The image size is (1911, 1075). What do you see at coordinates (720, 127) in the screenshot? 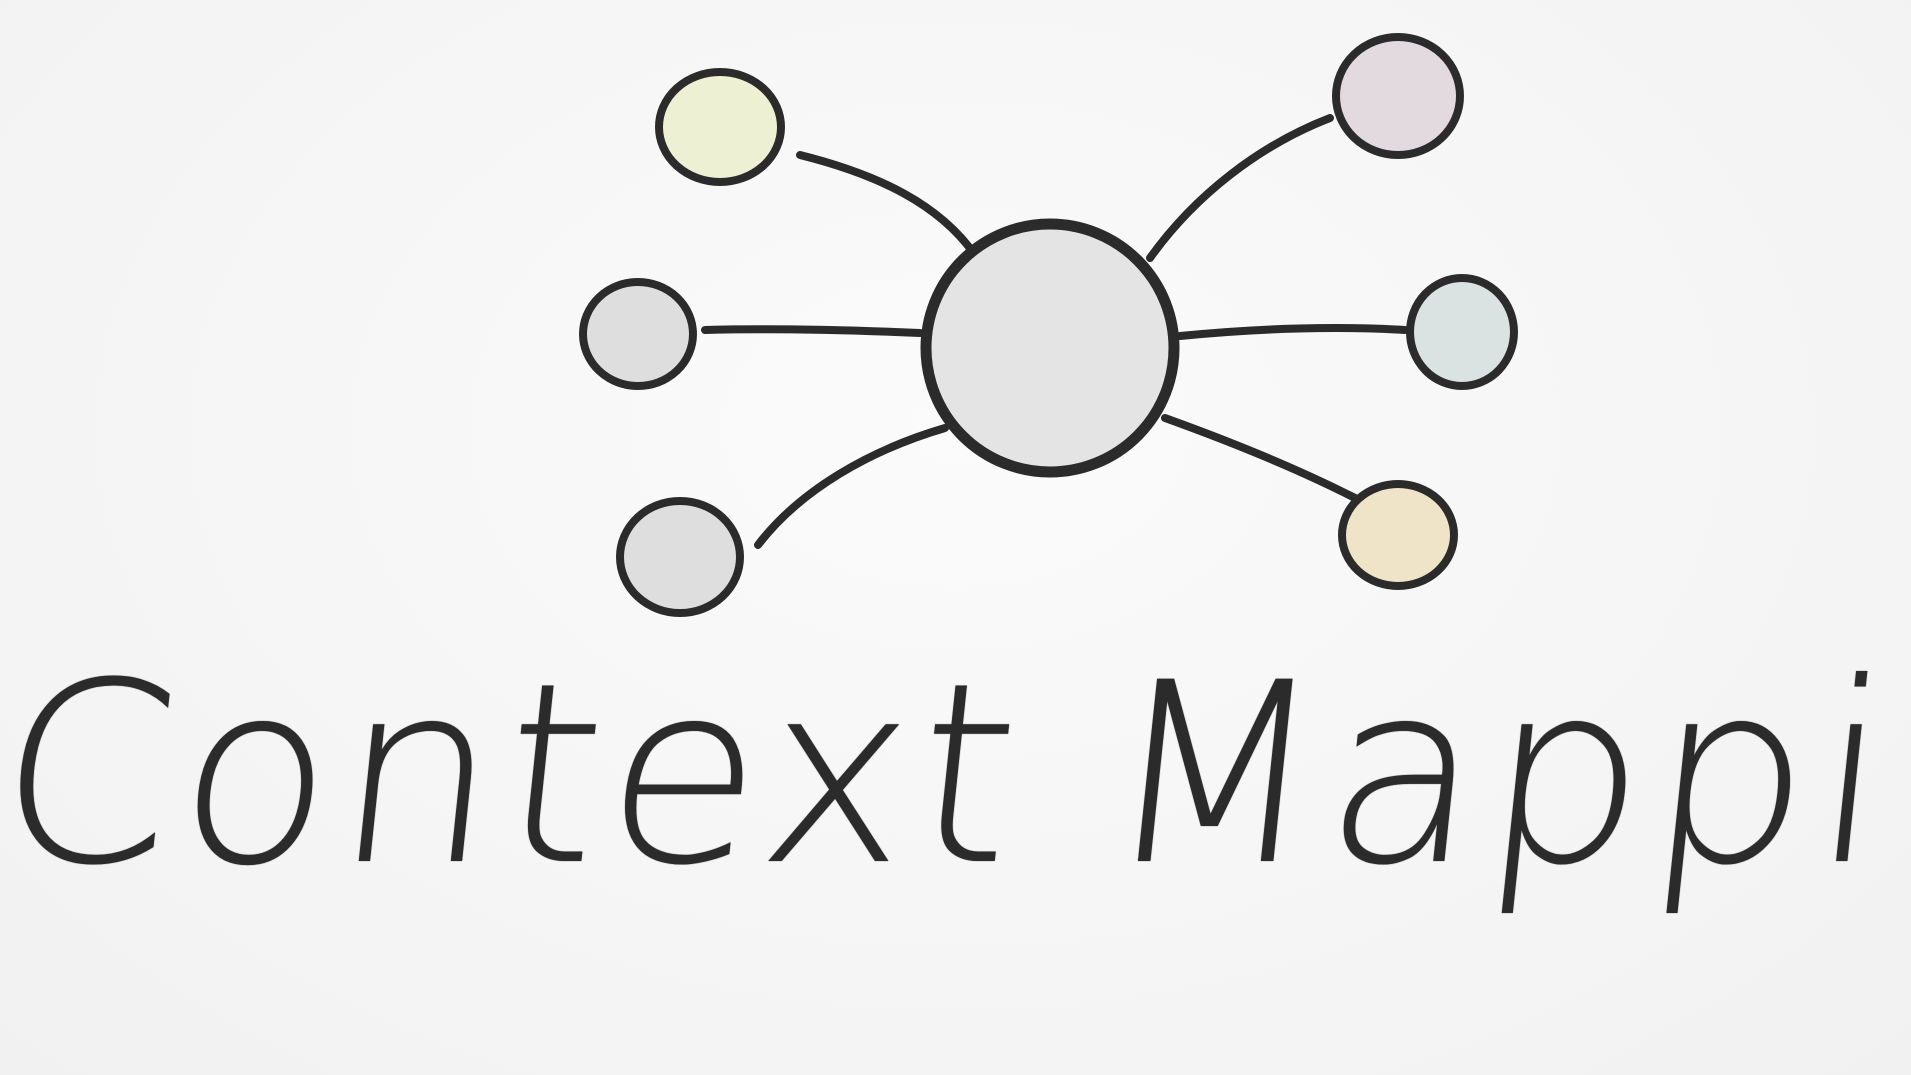
I see `node-top-left` at bounding box center [720, 127].